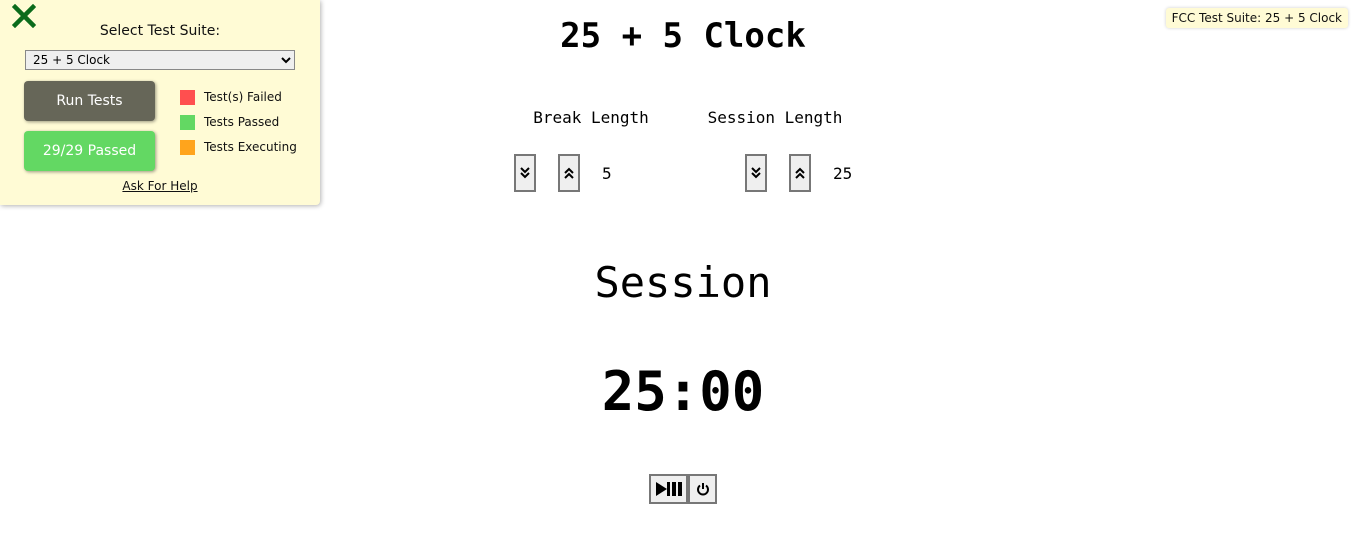  Describe the element at coordinates (683, 36) in the screenshot. I see `app-title: 25 + 5 Clock` at that location.